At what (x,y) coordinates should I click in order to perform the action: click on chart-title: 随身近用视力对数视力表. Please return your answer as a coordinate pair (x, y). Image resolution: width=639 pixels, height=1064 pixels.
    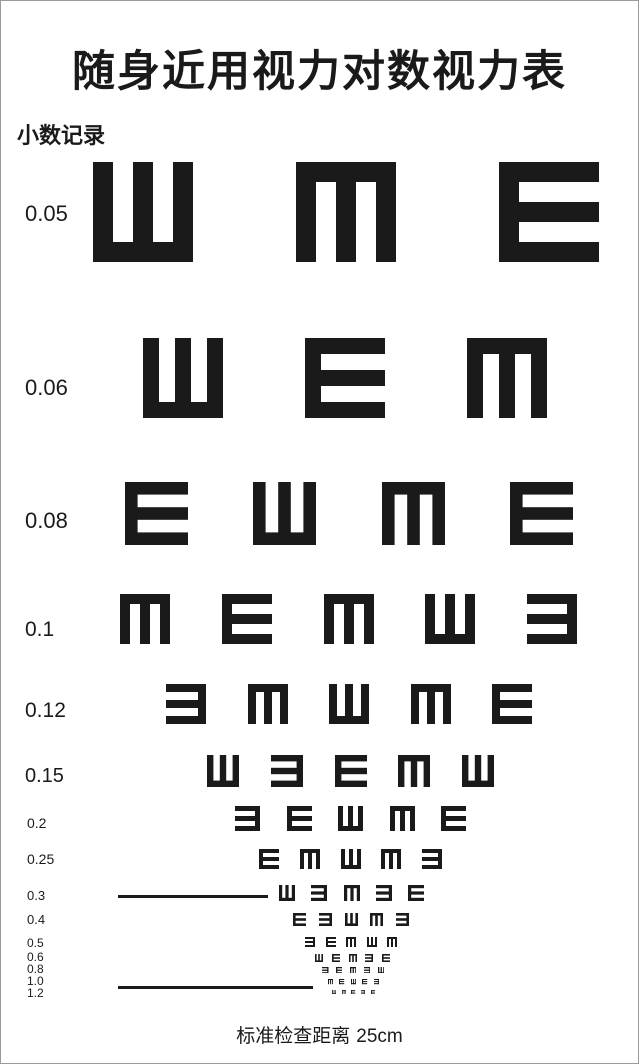
    Looking at the image, I should click on (319, 72).